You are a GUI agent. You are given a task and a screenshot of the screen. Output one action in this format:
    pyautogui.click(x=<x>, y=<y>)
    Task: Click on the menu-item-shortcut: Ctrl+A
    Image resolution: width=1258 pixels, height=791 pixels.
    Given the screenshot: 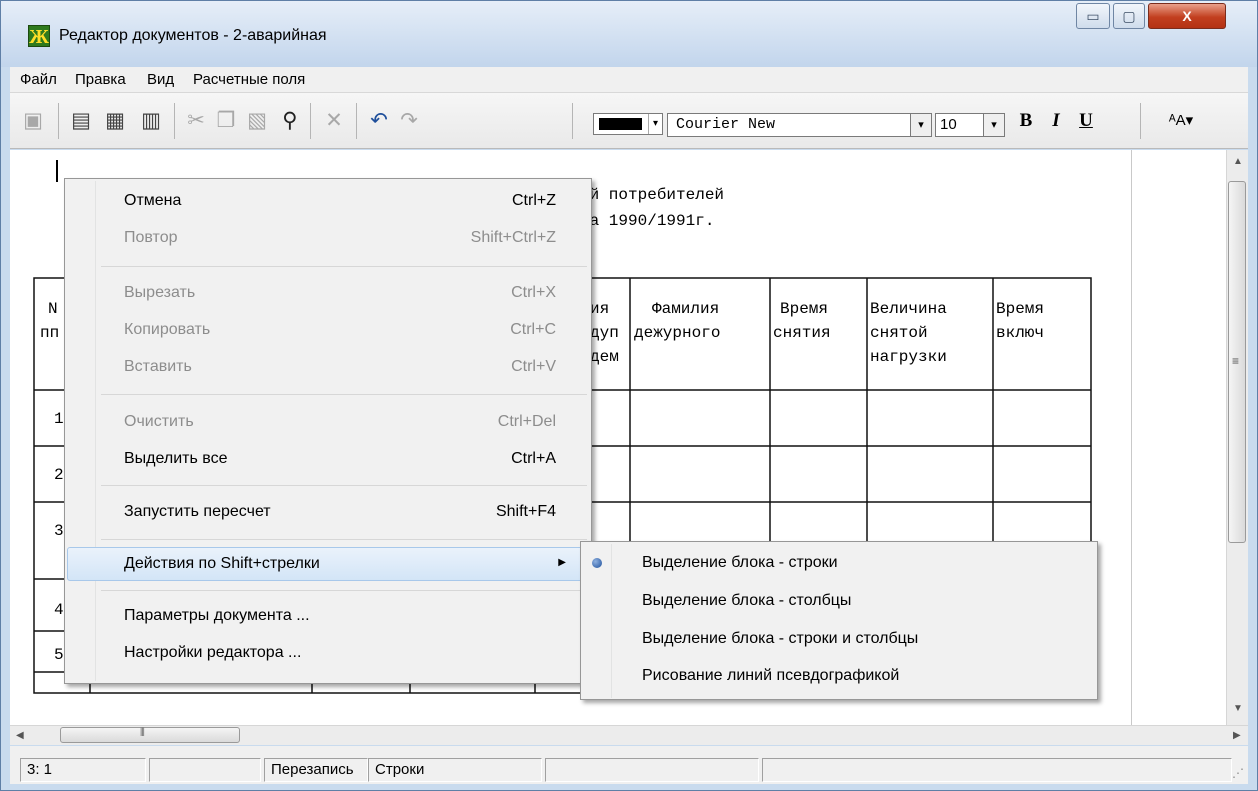 What is the action you would take?
    pyautogui.click(x=533, y=458)
    